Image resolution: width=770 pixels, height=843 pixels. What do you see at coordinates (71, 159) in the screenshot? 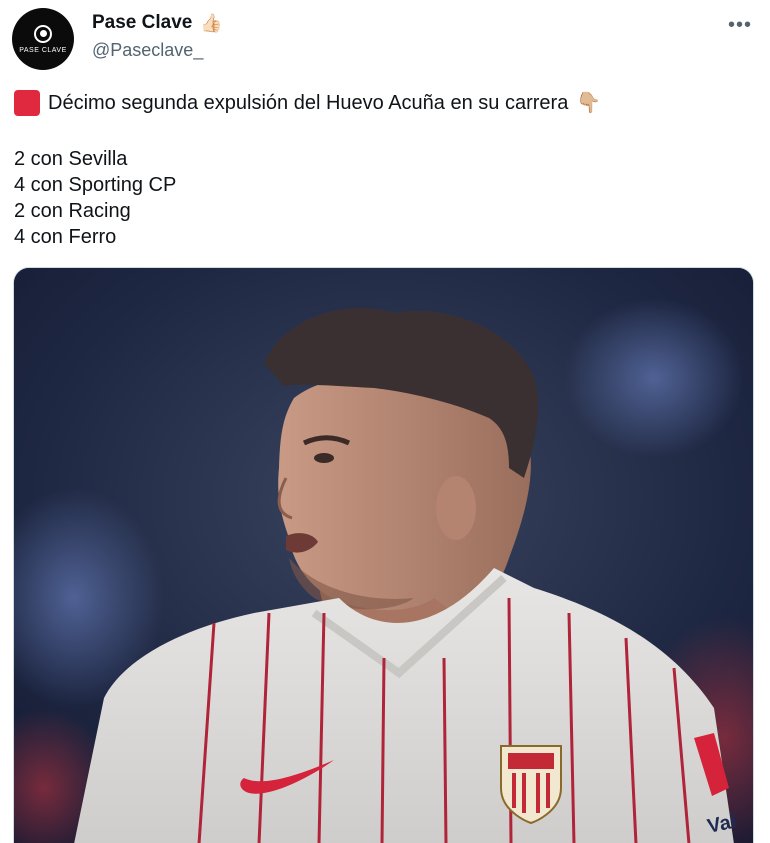
I see `list-item: 2 con Sevilla` at bounding box center [71, 159].